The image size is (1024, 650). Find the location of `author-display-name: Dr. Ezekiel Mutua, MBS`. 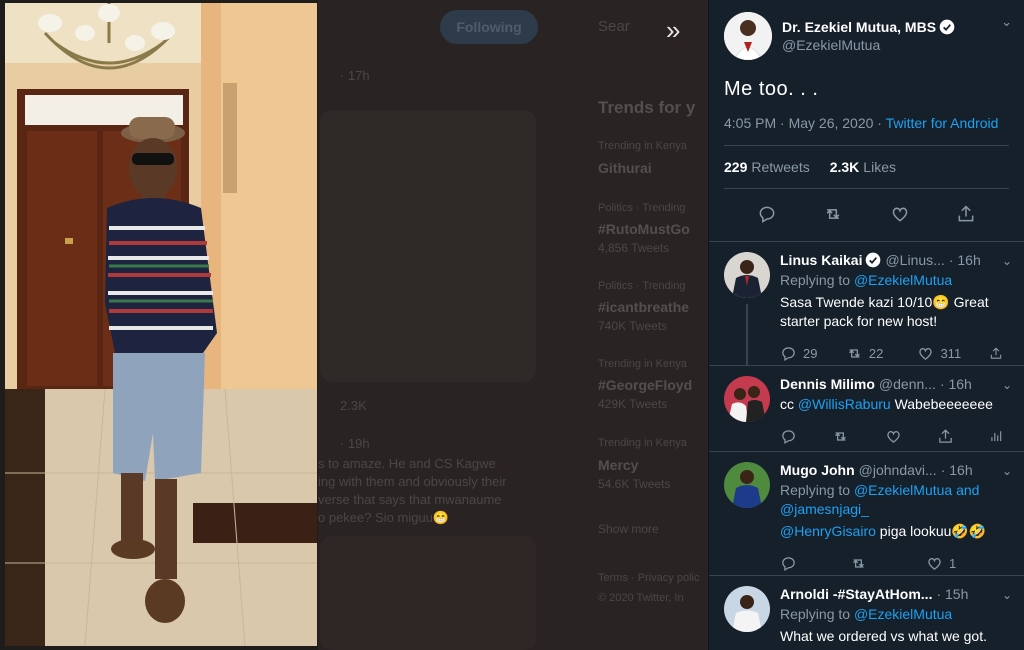

author-display-name: Dr. Ezekiel Mutua, MBS is located at coordinates (868, 27).